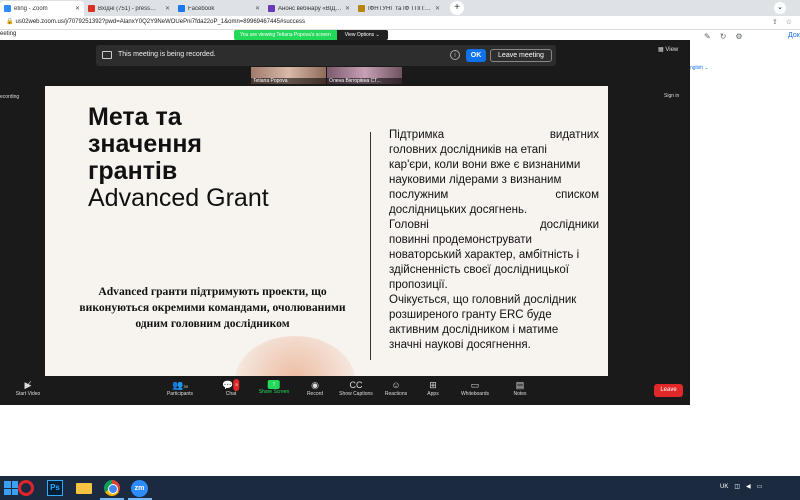 This screenshot has width=800, height=500. I want to click on browser-tab: ІФНТУНГ та ІФ ТПП: спільні орг✕, so click(399, 8).